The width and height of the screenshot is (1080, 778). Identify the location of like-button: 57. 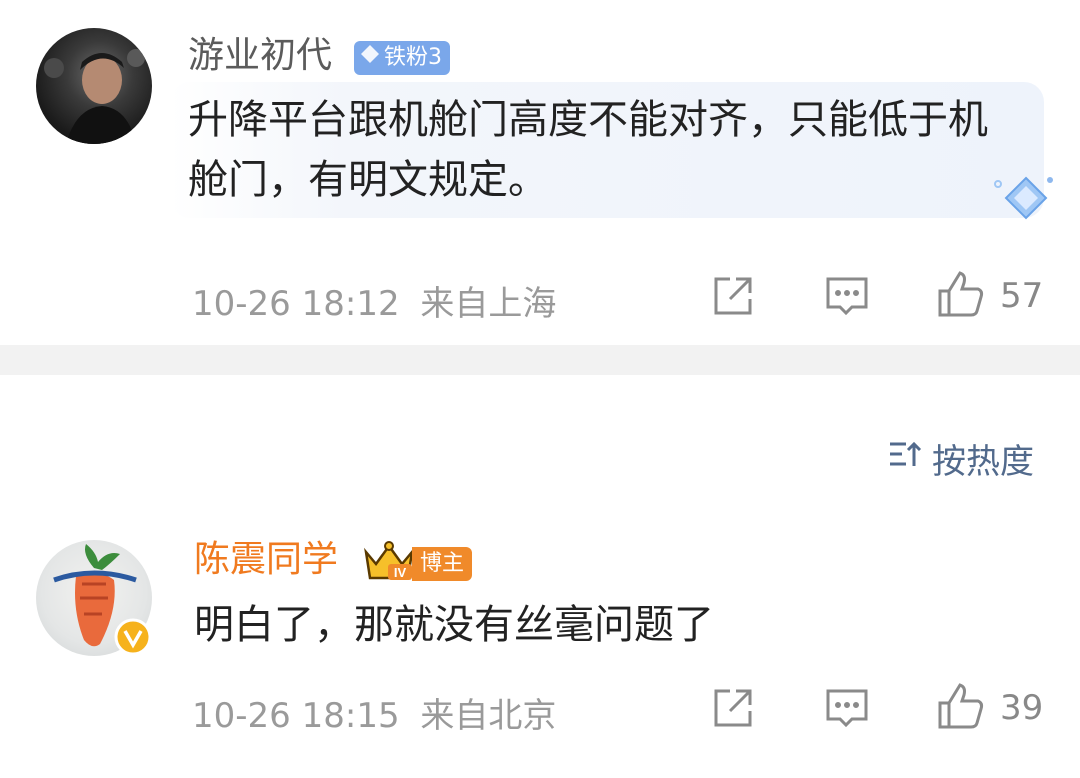
(989, 296).